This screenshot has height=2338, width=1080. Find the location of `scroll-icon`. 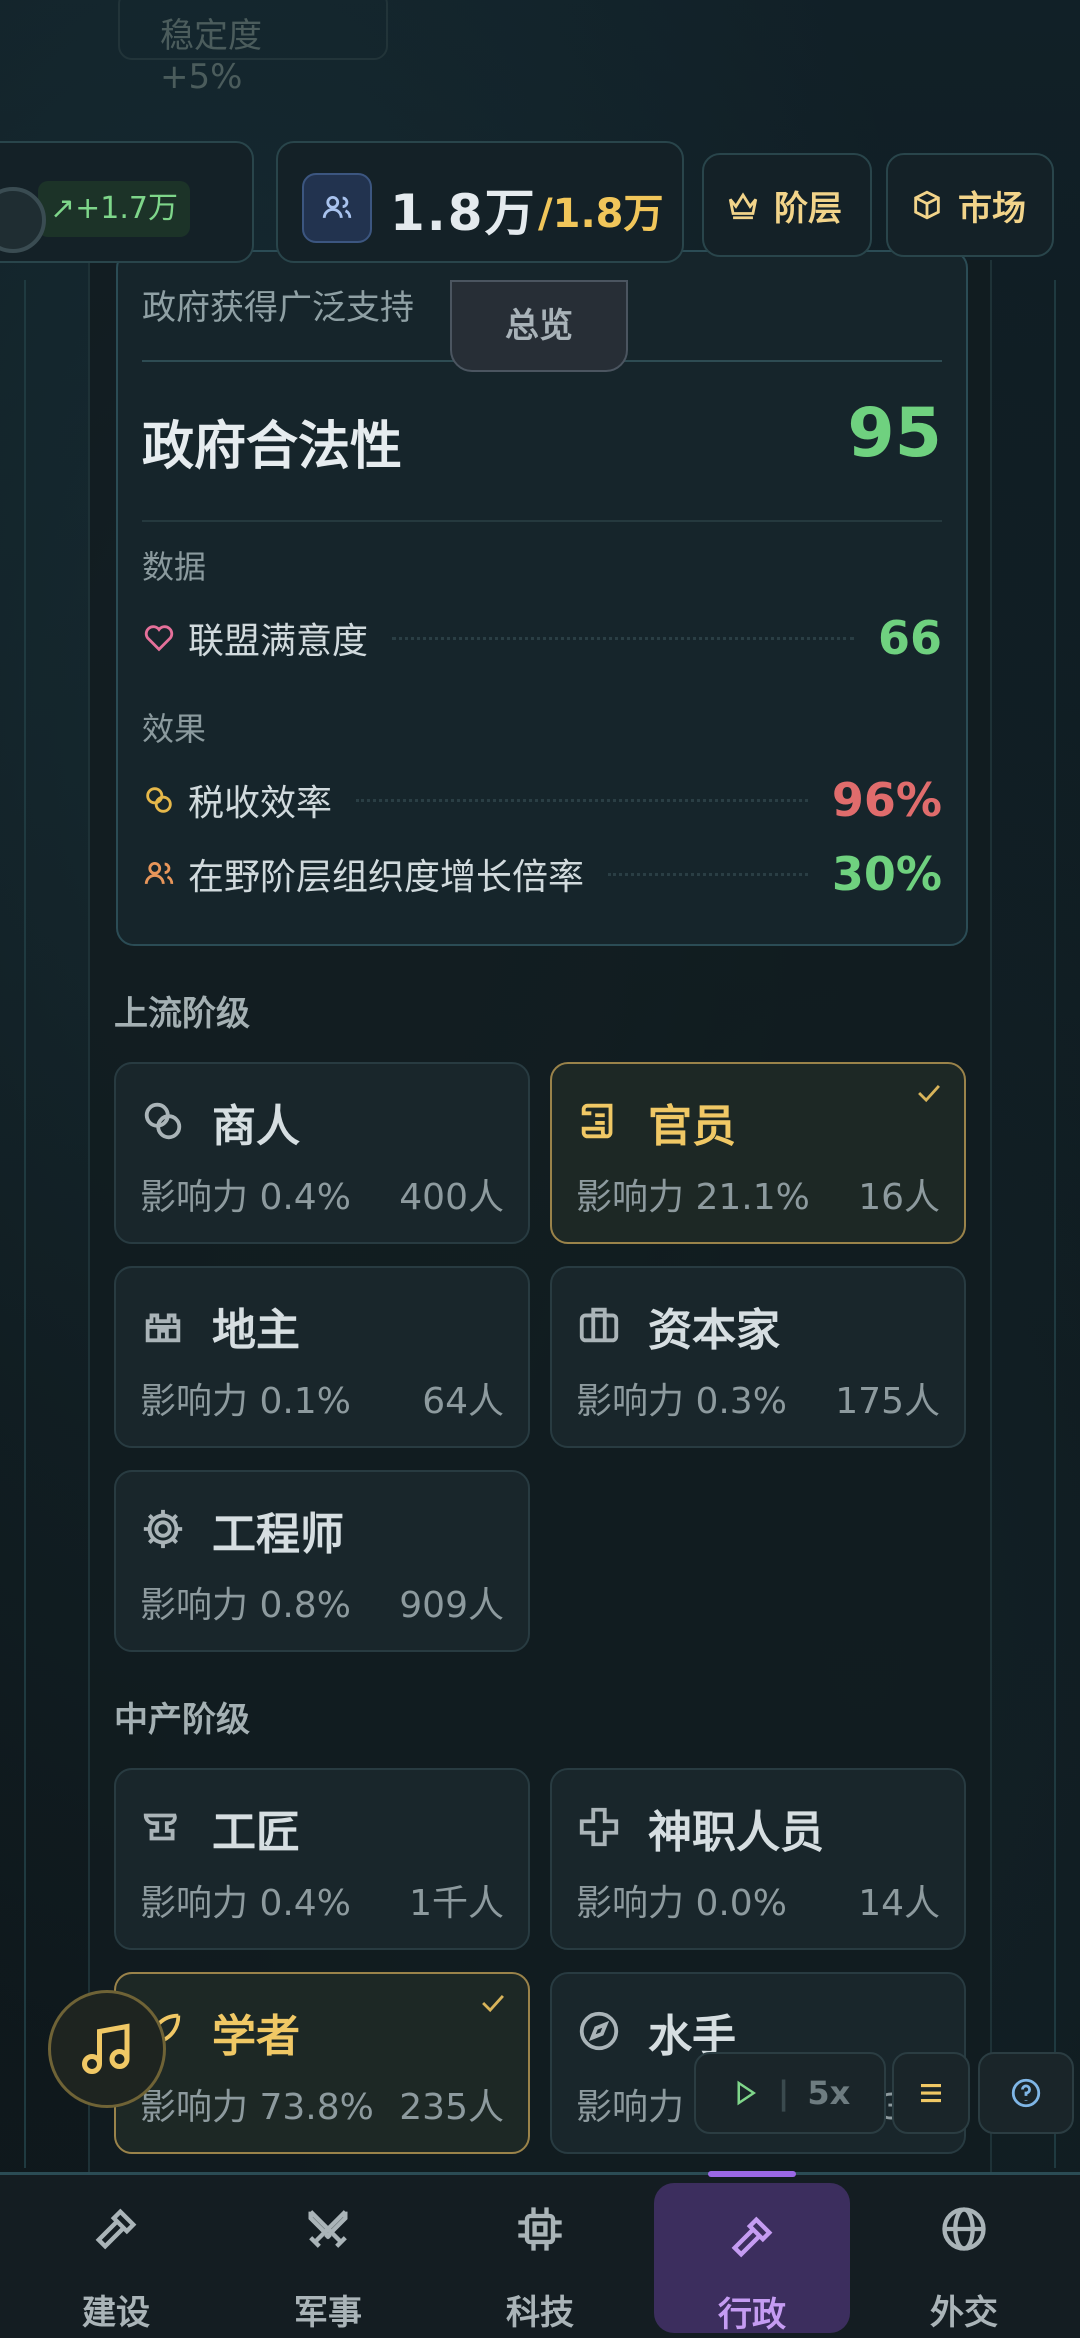

scroll-icon is located at coordinates (597, 1121).